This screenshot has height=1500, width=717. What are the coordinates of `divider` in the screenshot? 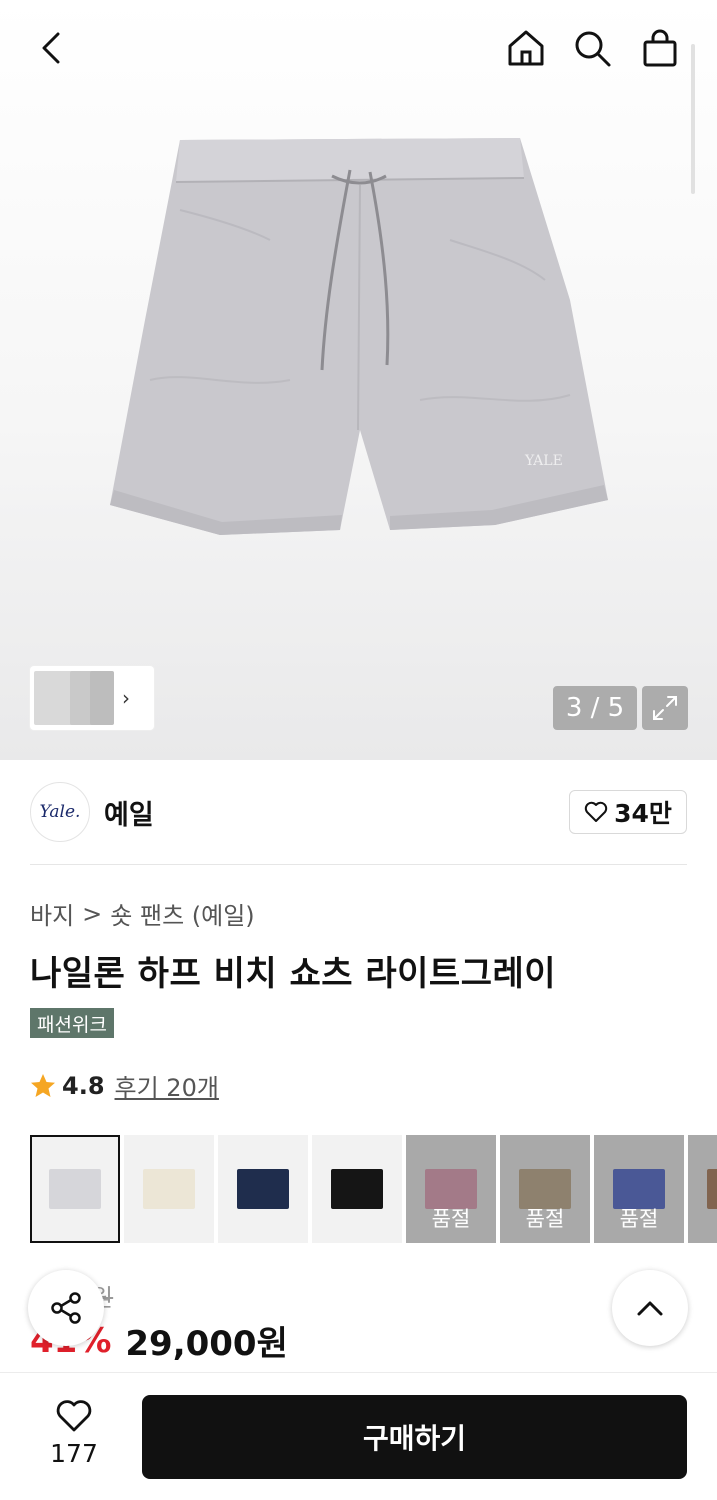 It's located at (358, 864).